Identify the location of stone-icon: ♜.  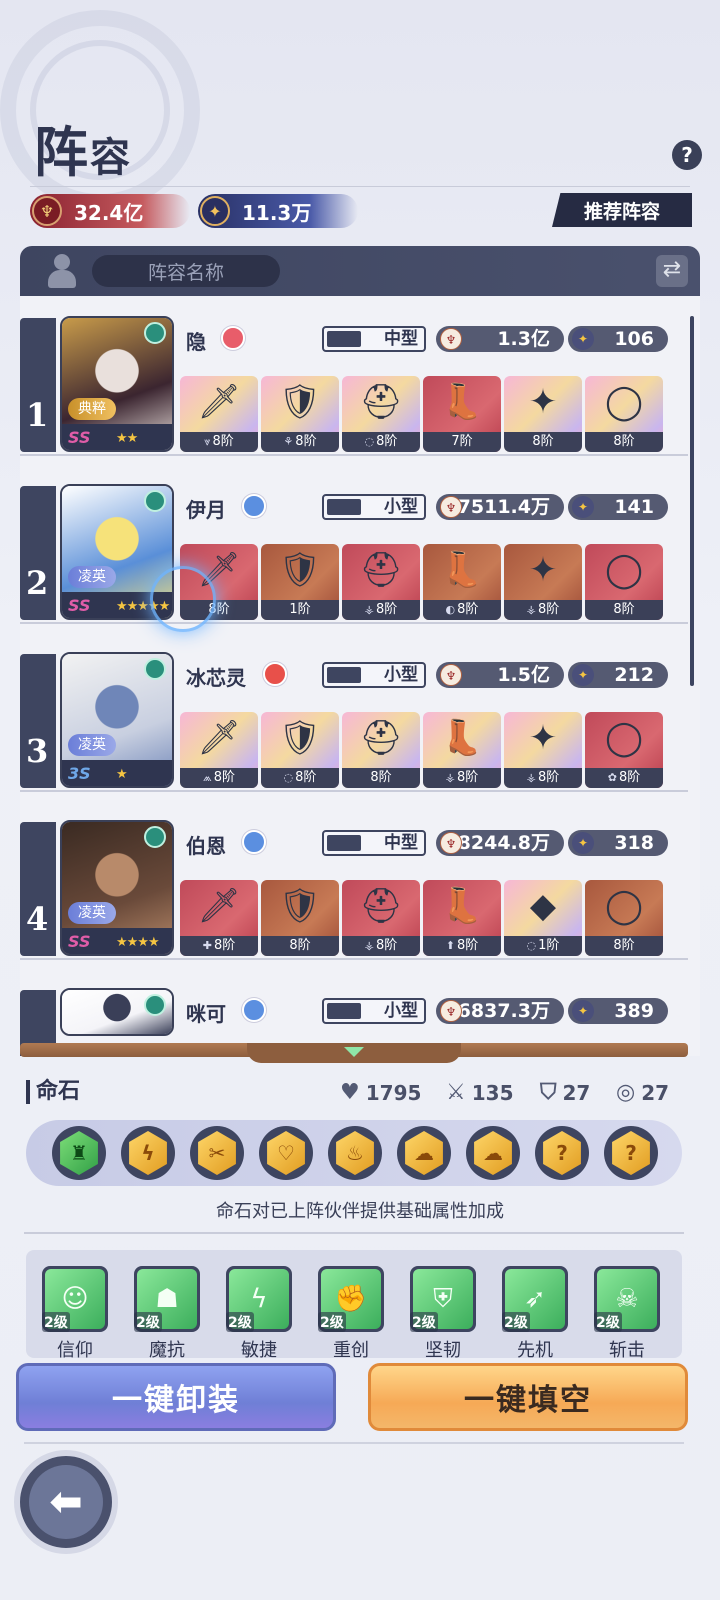
(79, 1153).